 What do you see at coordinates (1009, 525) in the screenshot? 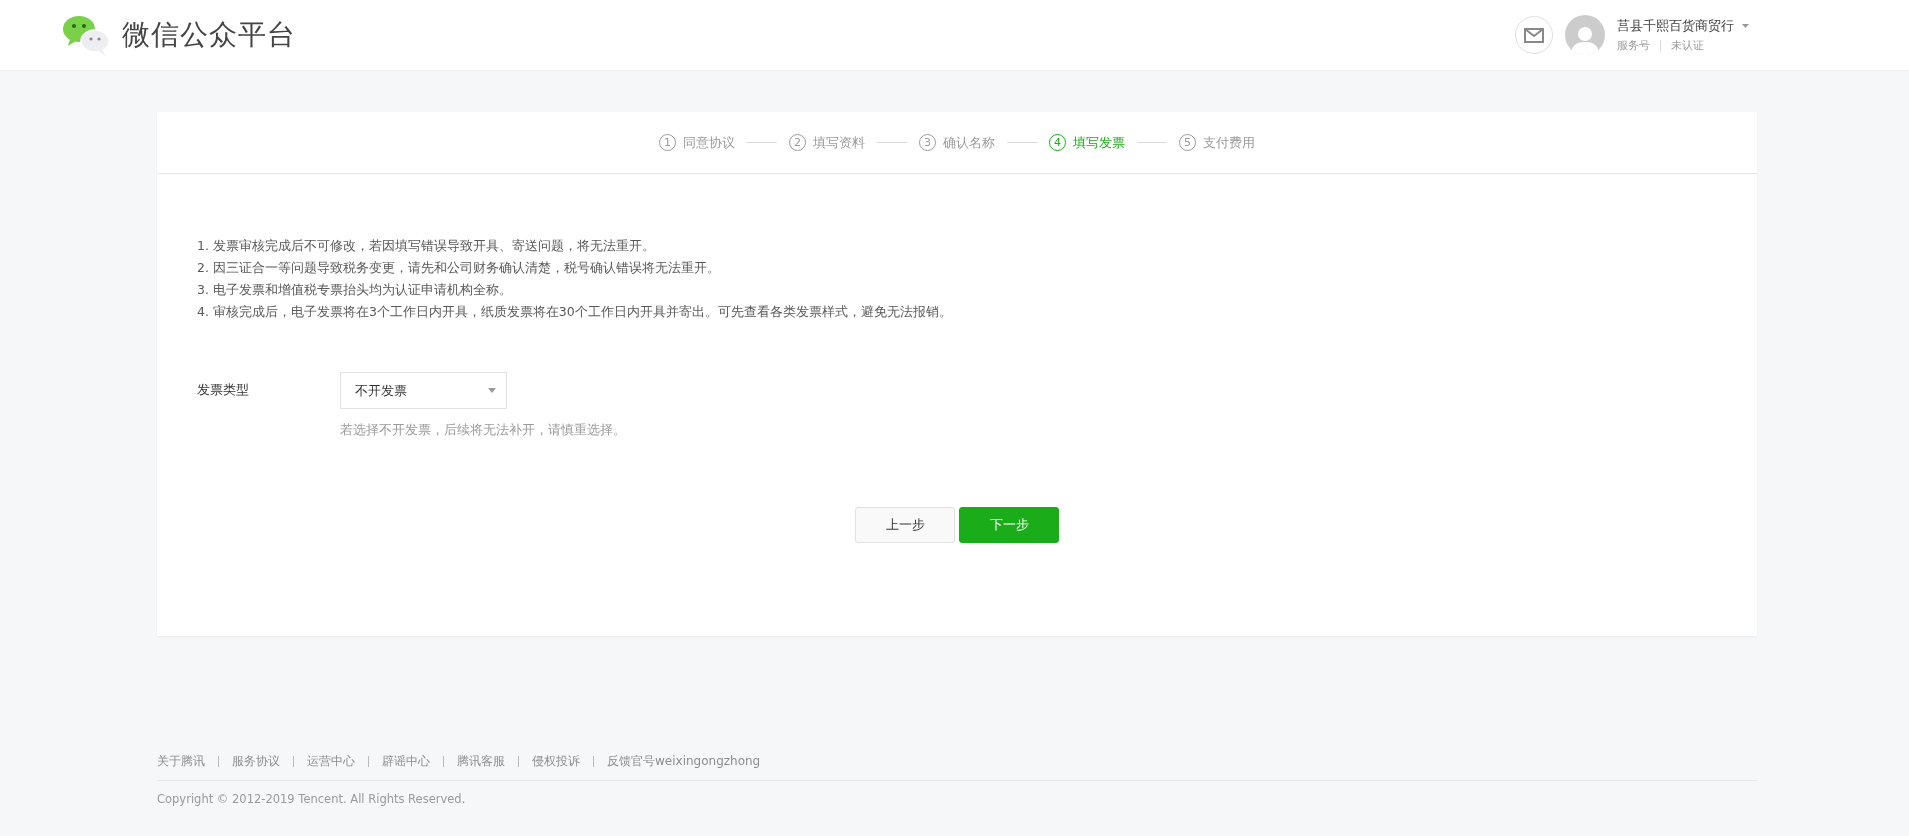
I see `next-button: 下一步` at bounding box center [1009, 525].